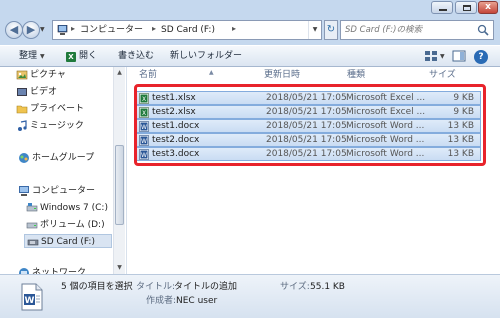 The image size is (500, 318). What do you see at coordinates (119, 73) in the screenshot?
I see `scroll-up-icon: ▲` at bounding box center [119, 73].